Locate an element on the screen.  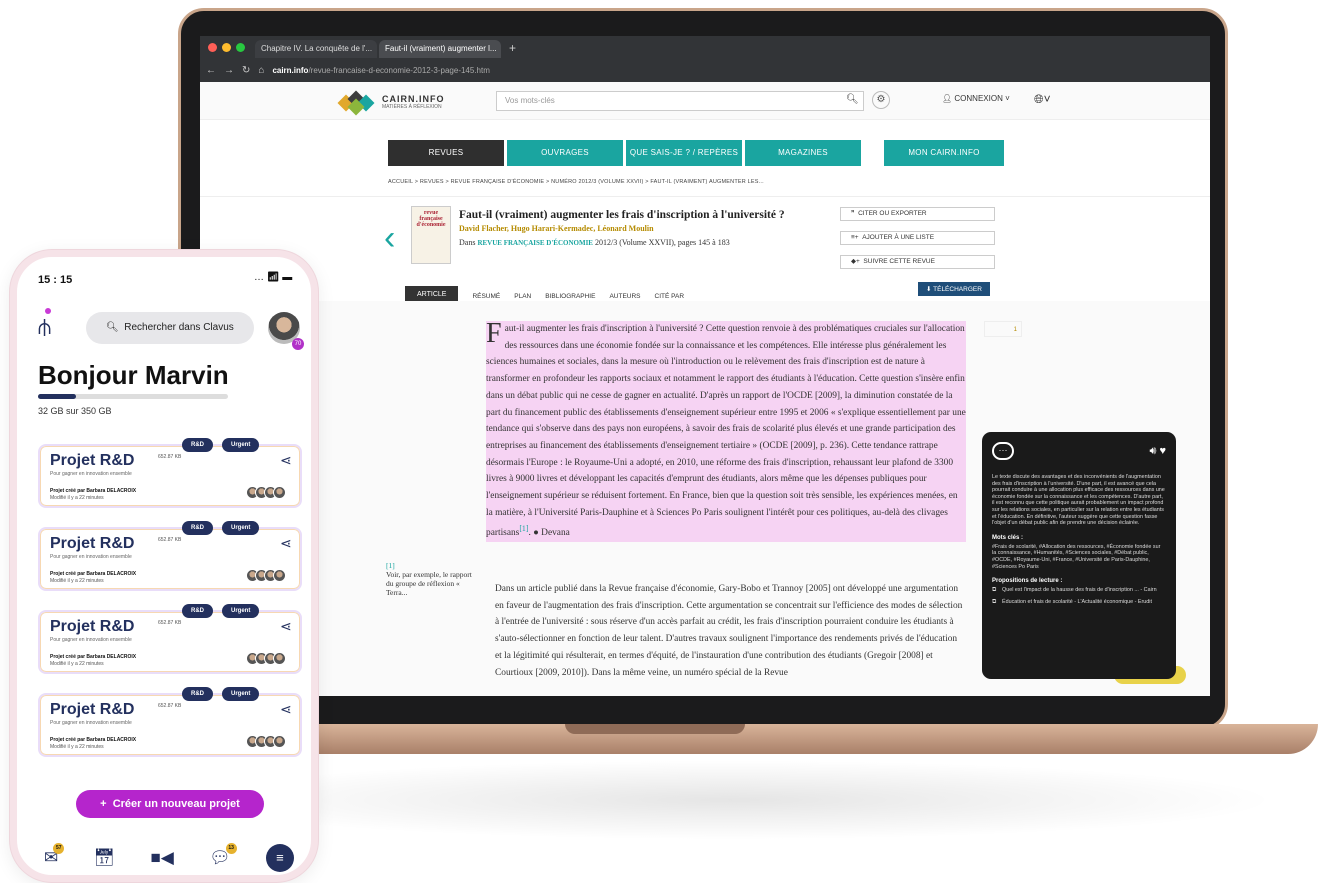
back-icon: ← is located at coordinates (211, 70).